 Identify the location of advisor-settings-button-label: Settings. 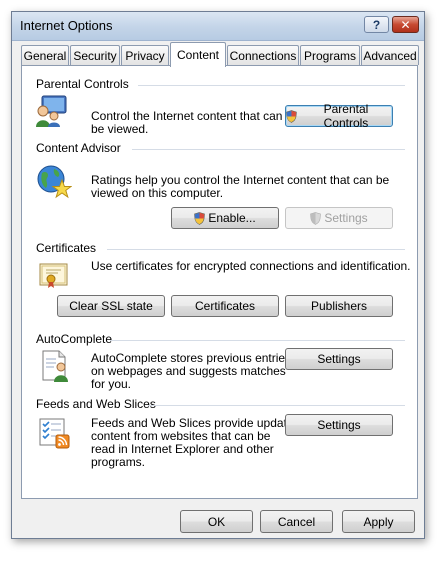
(346, 218).